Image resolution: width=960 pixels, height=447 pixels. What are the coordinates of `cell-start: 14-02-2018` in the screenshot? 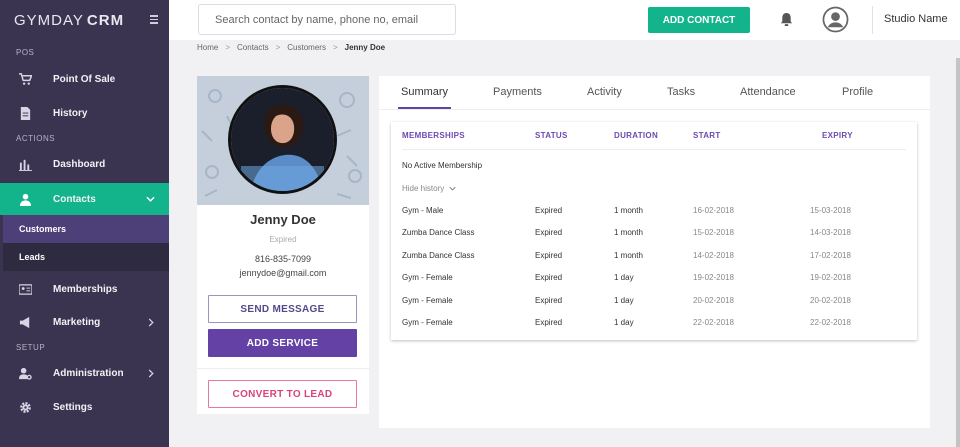 It's located at (713, 255).